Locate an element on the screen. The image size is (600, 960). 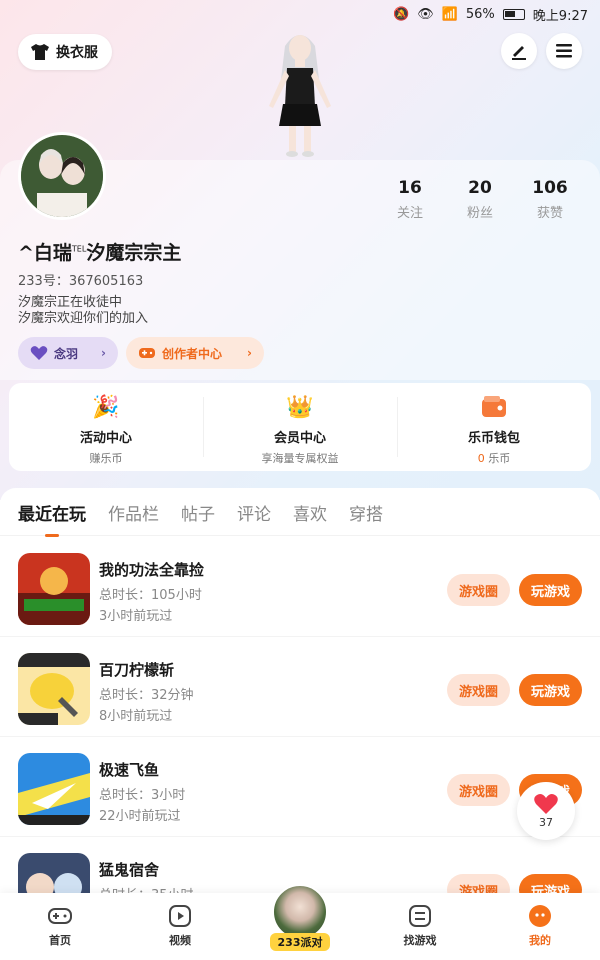
tab-recently-played: 最近在玩 is located at coordinates (52, 518).